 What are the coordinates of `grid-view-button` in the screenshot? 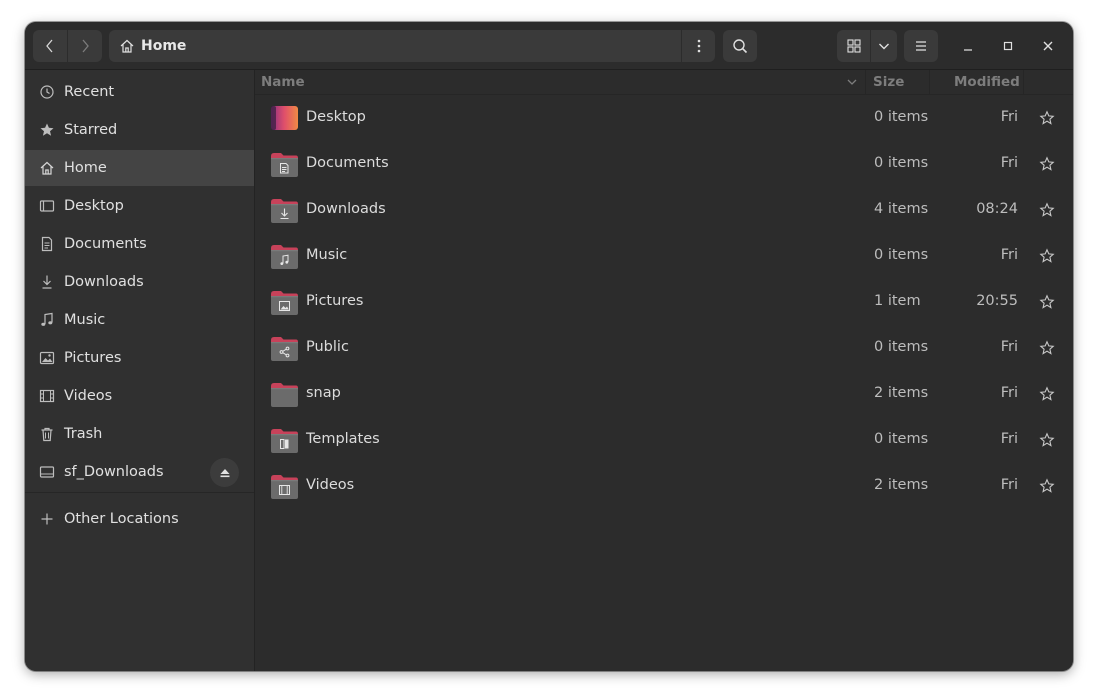 It's located at (853, 46).